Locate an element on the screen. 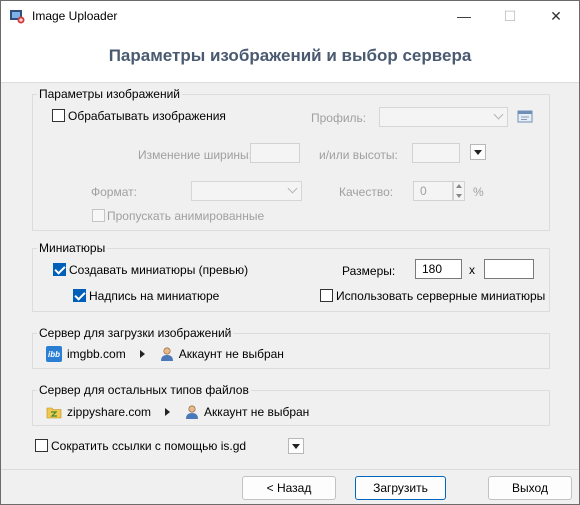 The image size is (580, 505). spin-down-icon is located at coordinates (459, 196).